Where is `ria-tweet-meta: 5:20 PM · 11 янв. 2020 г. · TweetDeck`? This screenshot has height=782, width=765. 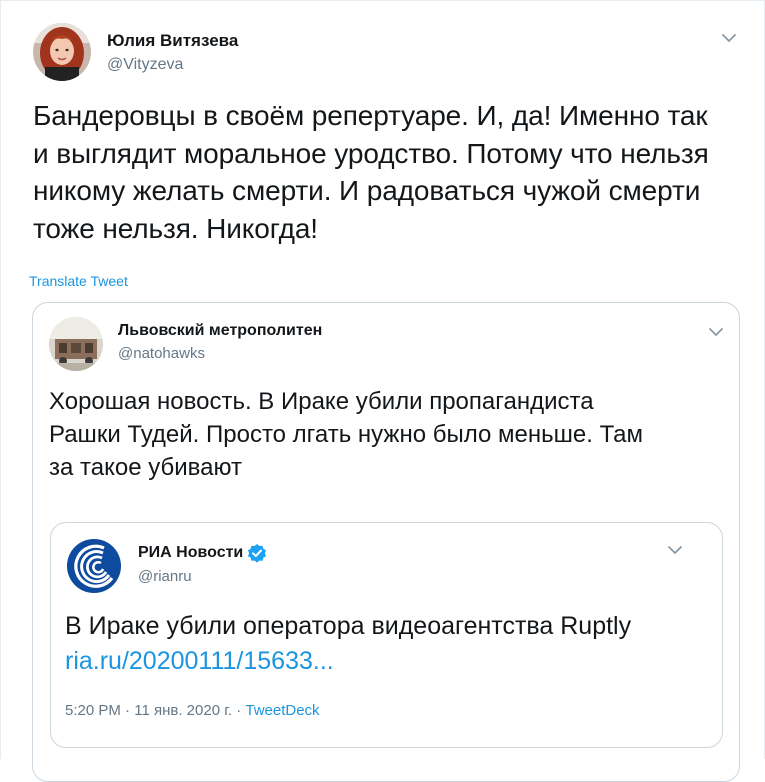 ria-tweet-meta: 5:20 PM · 11 янв. 2020 г. · TweetDeck is located at coordinates (192, 710).